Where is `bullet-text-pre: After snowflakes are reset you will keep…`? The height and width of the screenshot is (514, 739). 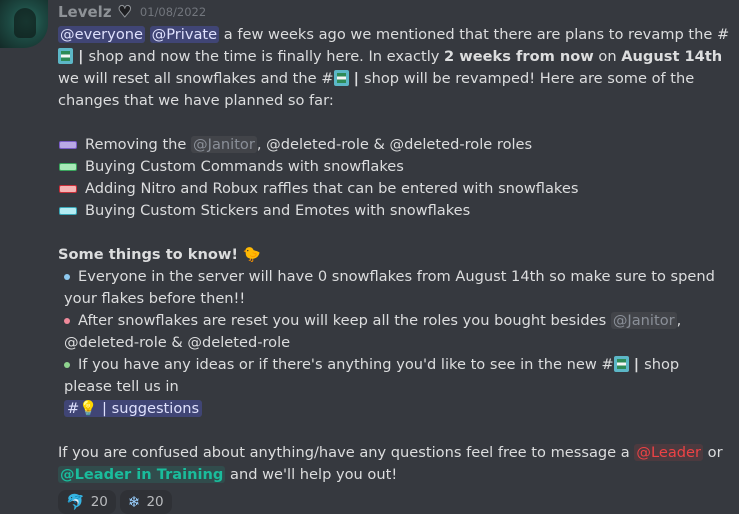 bullet-text-pre: After snowflakes are reset you will keep… is located at coordinates (344, 320).